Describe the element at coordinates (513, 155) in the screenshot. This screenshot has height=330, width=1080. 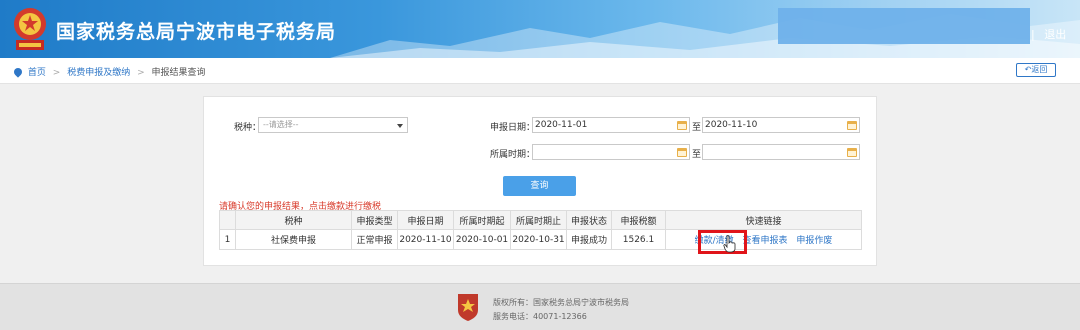
I see `period-label: 所属时期：` at that location.